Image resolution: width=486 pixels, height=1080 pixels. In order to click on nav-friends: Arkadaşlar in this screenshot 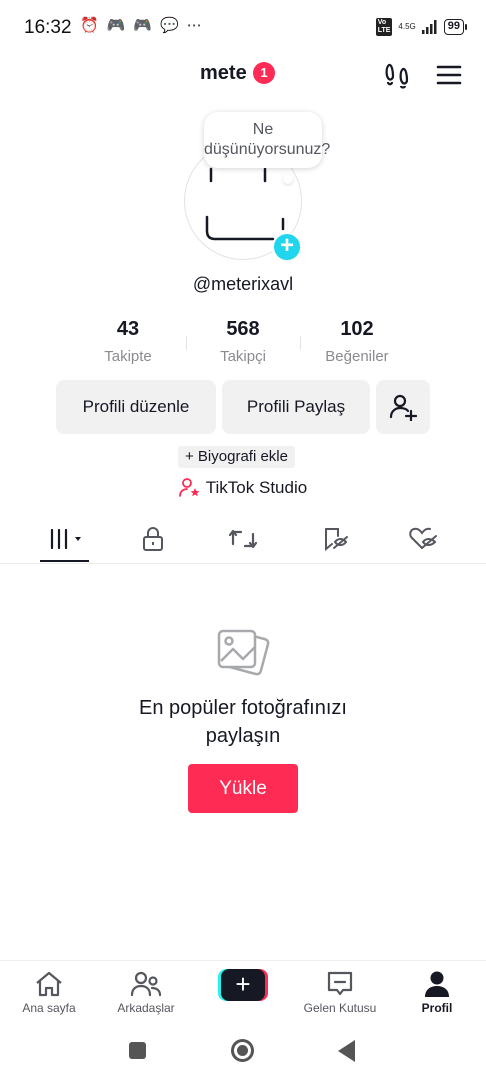, I will do `click(146, 992)`.